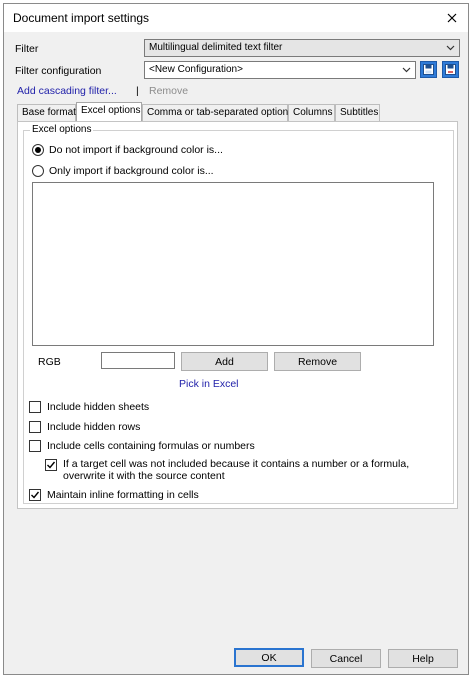 This screenshot has width=474, height=679. I want to click on filter-config-select: <New Configuration>, so click(280, 70).